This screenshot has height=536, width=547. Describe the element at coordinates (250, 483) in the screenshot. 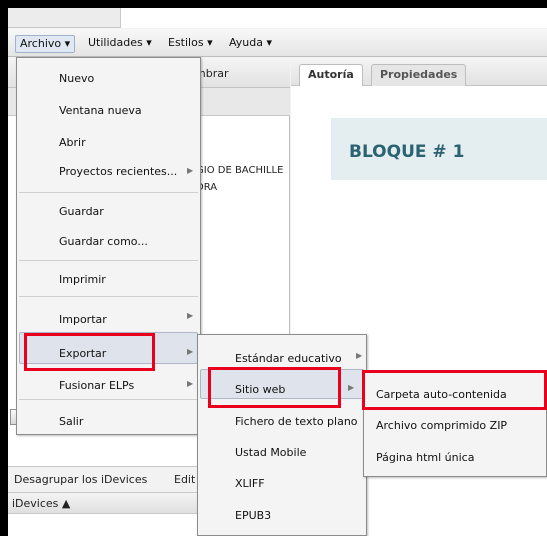

I see `menu-item-xliff: XLIFF` at that location.